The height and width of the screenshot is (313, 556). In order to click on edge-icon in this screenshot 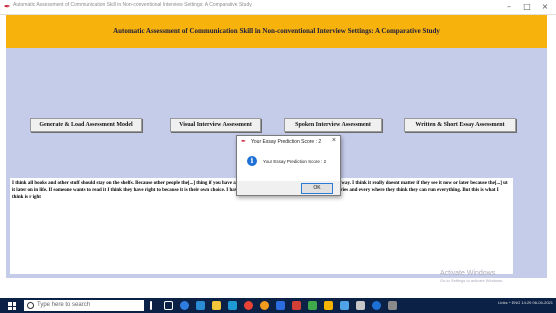, I will do `click(184, 305)`.